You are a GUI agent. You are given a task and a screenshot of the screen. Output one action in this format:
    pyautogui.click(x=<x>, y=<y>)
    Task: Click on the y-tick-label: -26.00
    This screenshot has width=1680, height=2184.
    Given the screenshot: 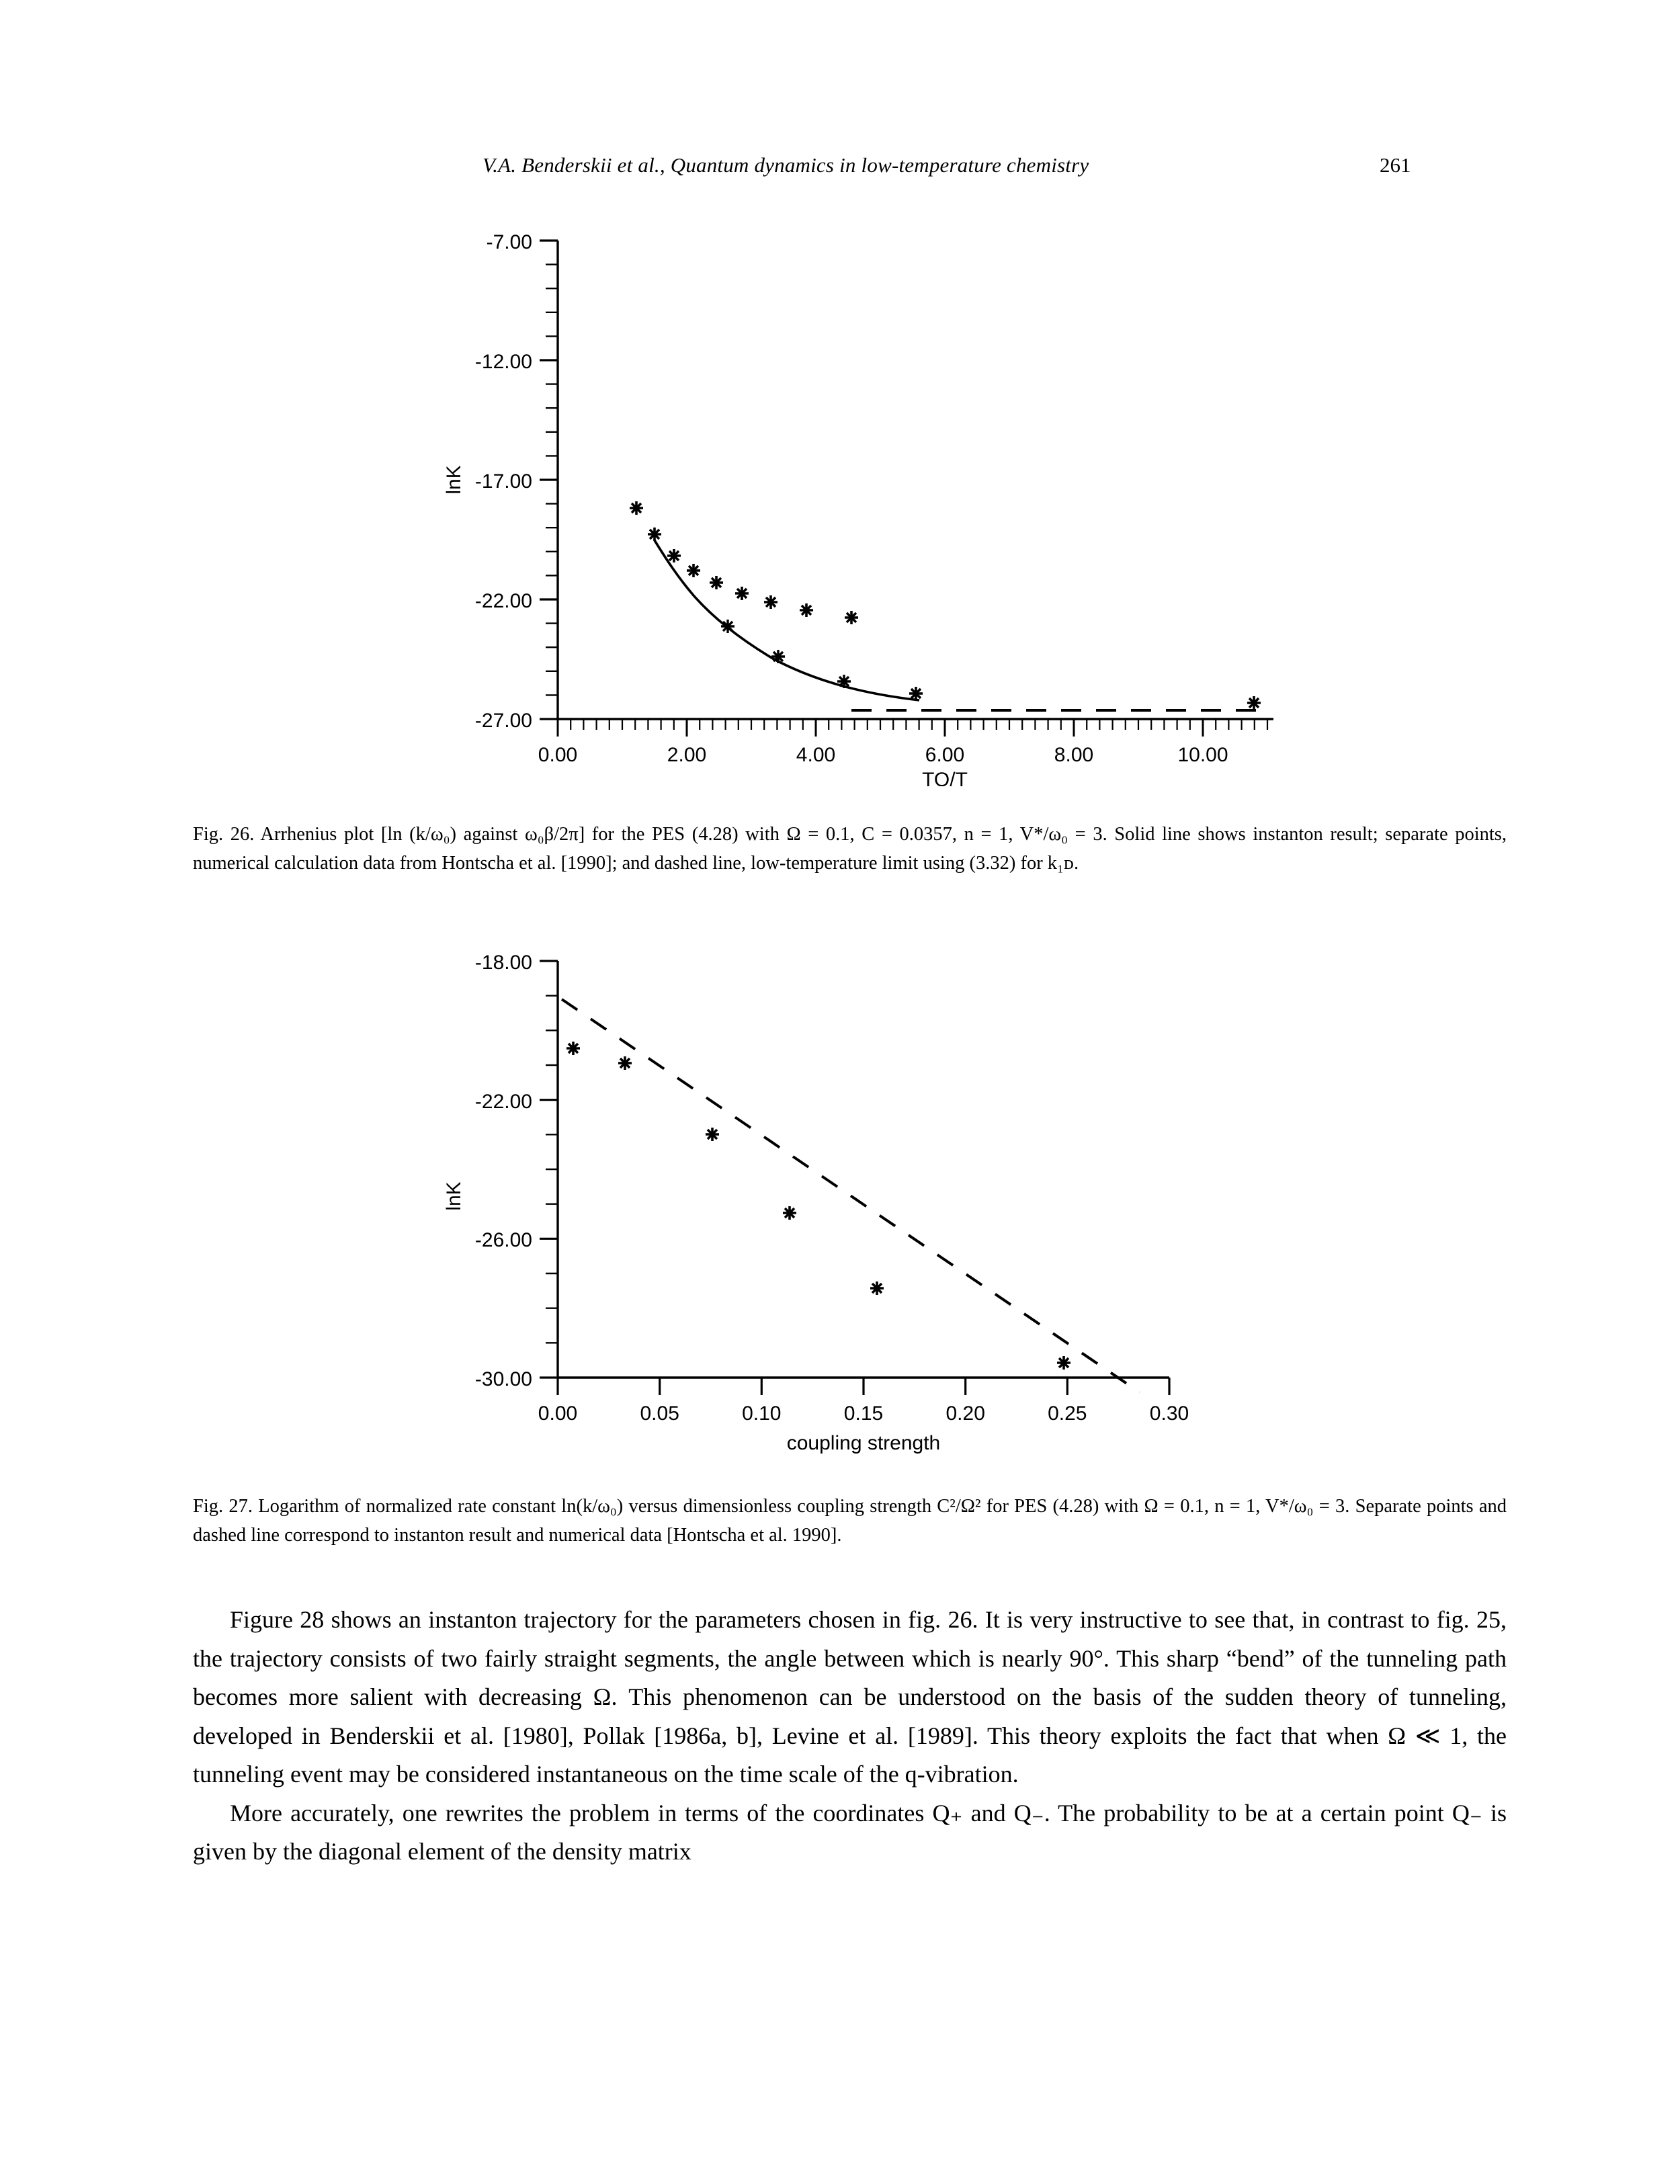 What is the action you would take?
    pyautogui.click(x=504, y=1240)
    